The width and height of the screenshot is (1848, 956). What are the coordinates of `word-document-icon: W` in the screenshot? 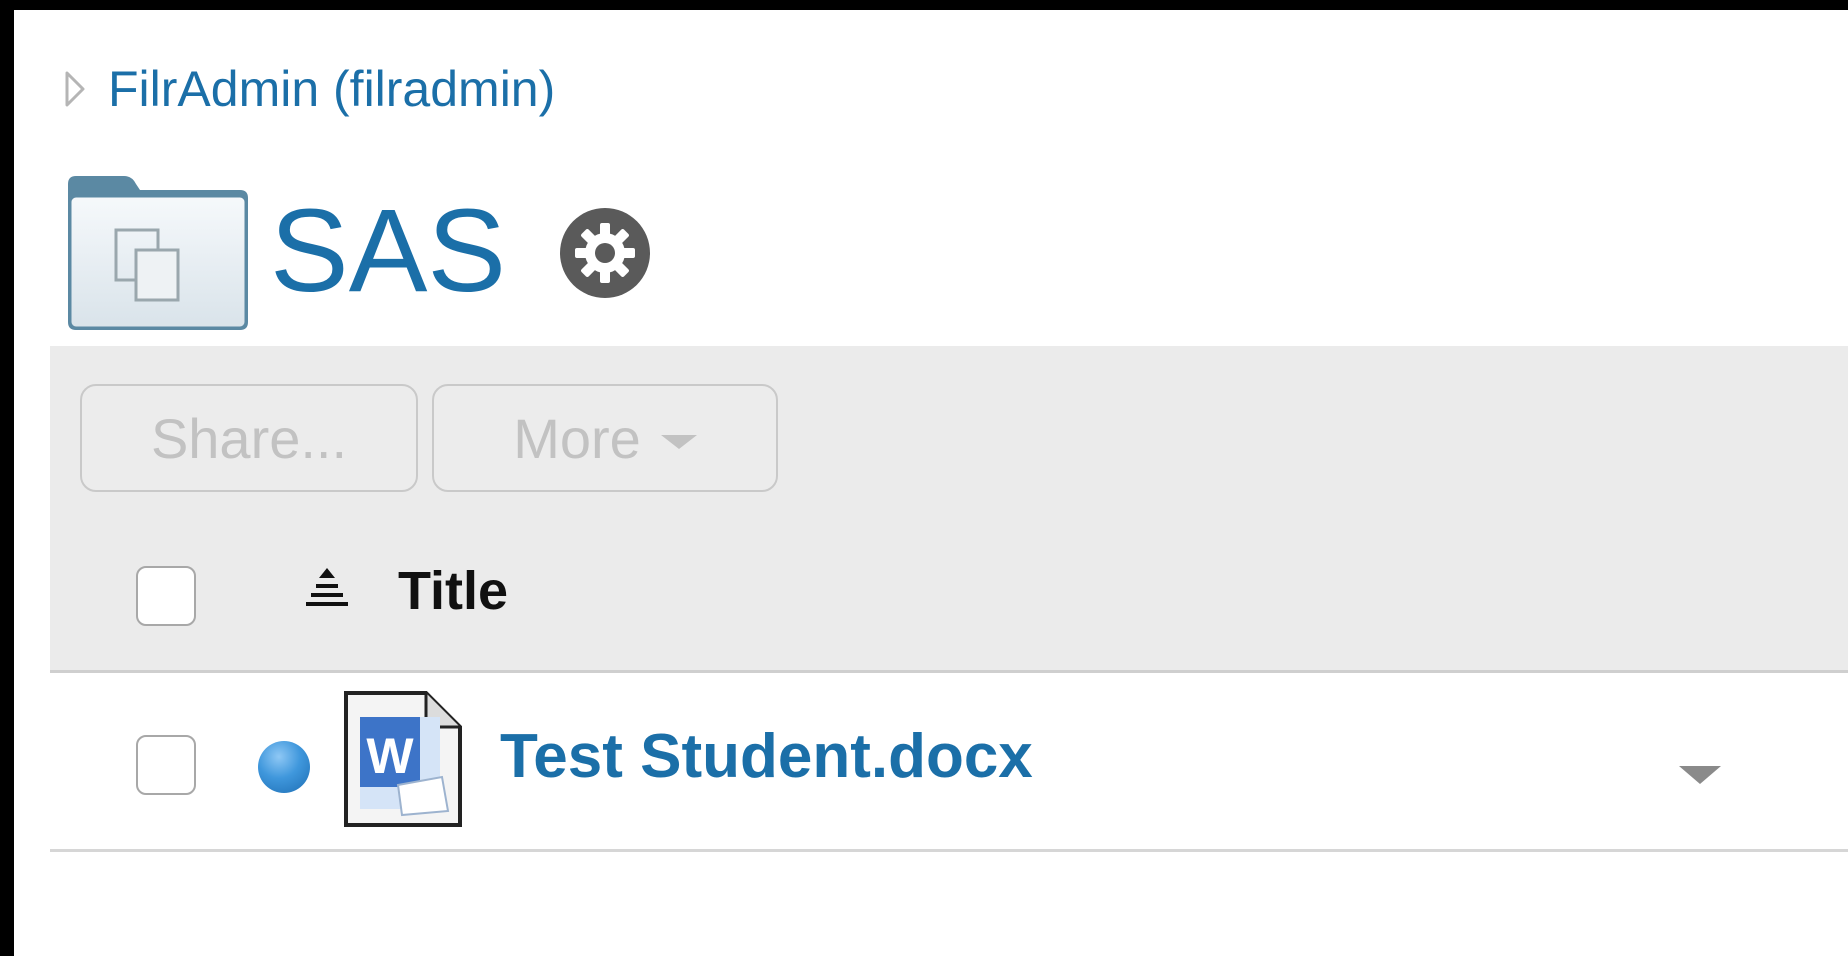 It's located at (404, 759).